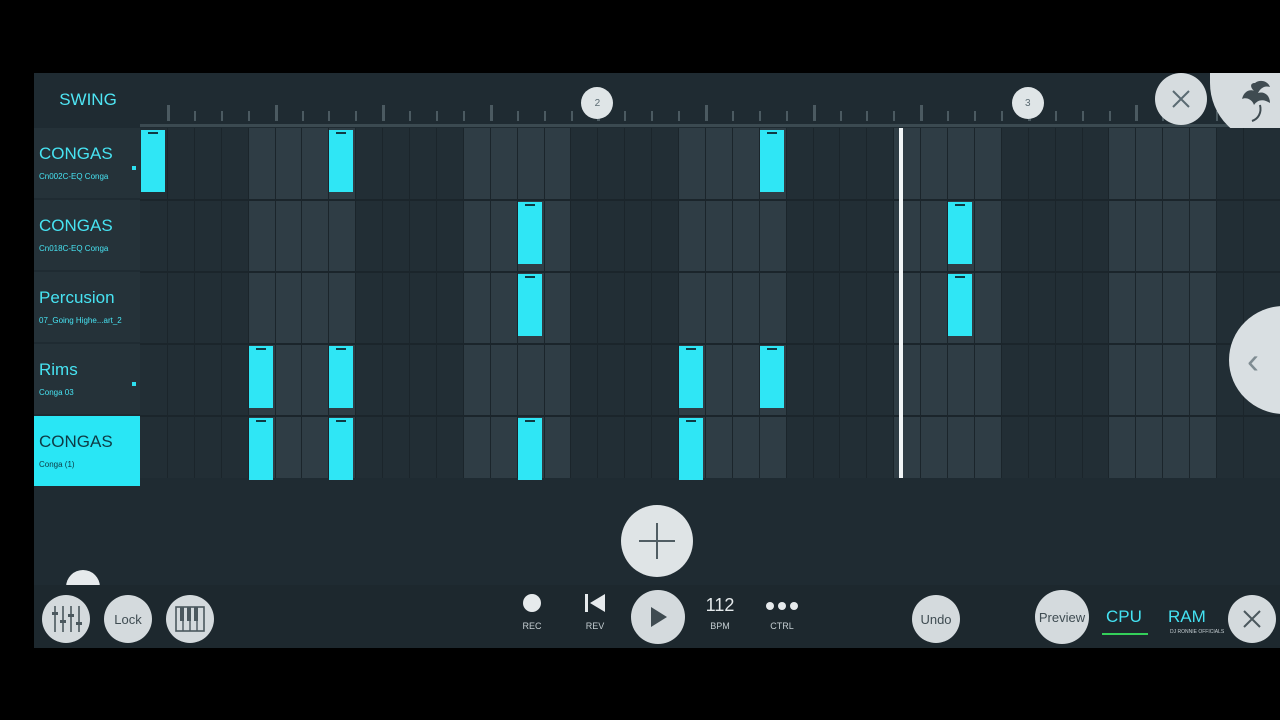 This screenshot has height=720, width=1280. What do you see at coordinates (658, 617) in the screenshot?
I see `play-button` at bounding box center [658, 617].